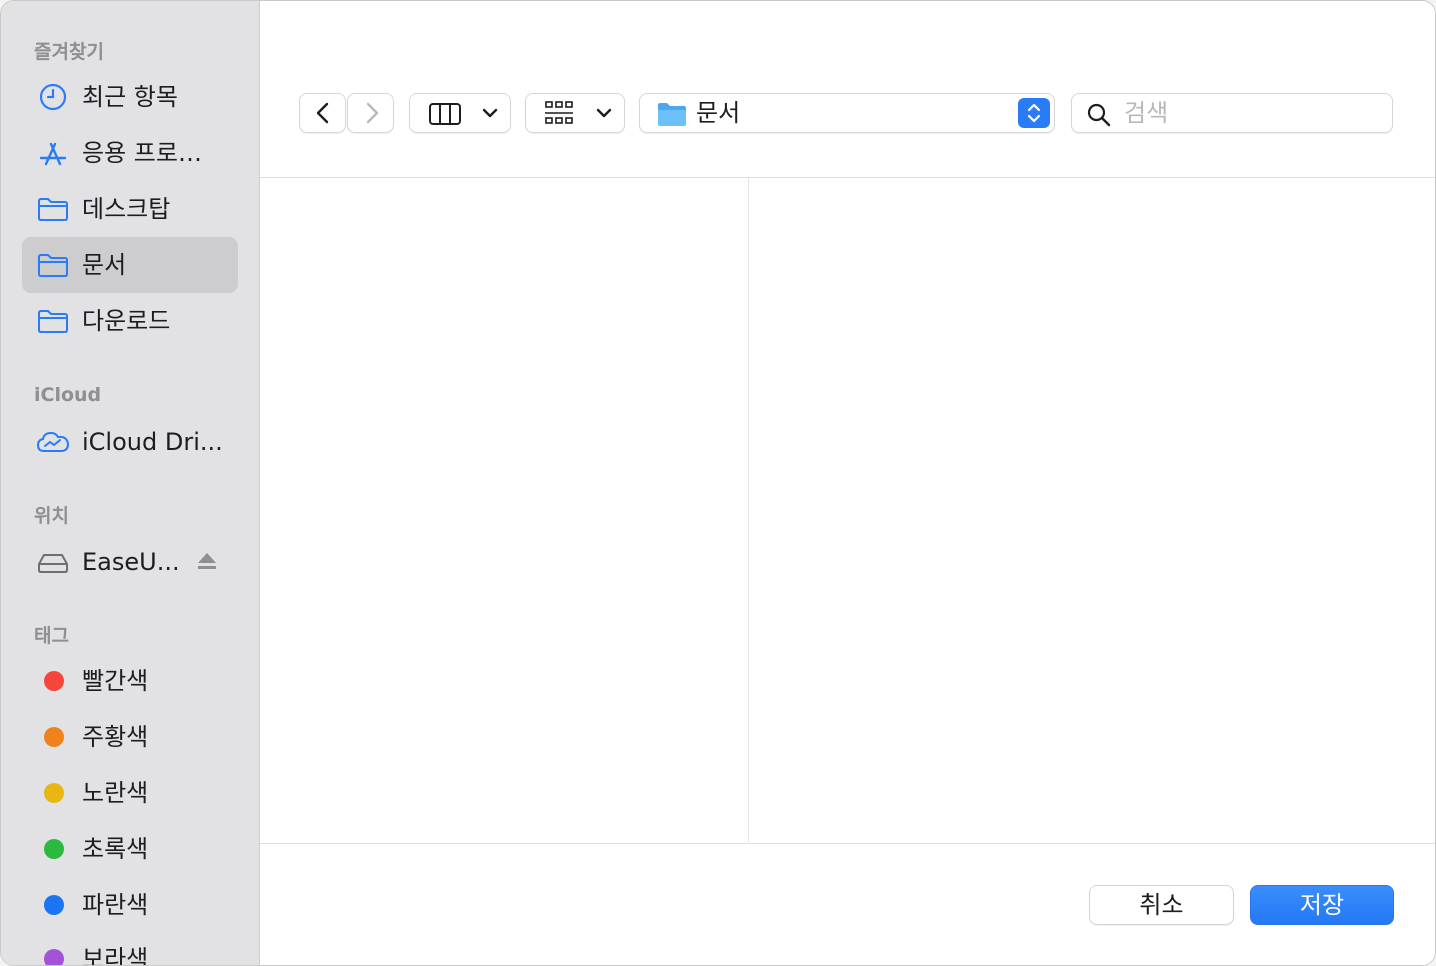 The height and width of the screenshot is (966, 1436). Describe the element at coordinates (115, 905) in the screenshot. I see `sidebar-item-label: 파란색` at that location.